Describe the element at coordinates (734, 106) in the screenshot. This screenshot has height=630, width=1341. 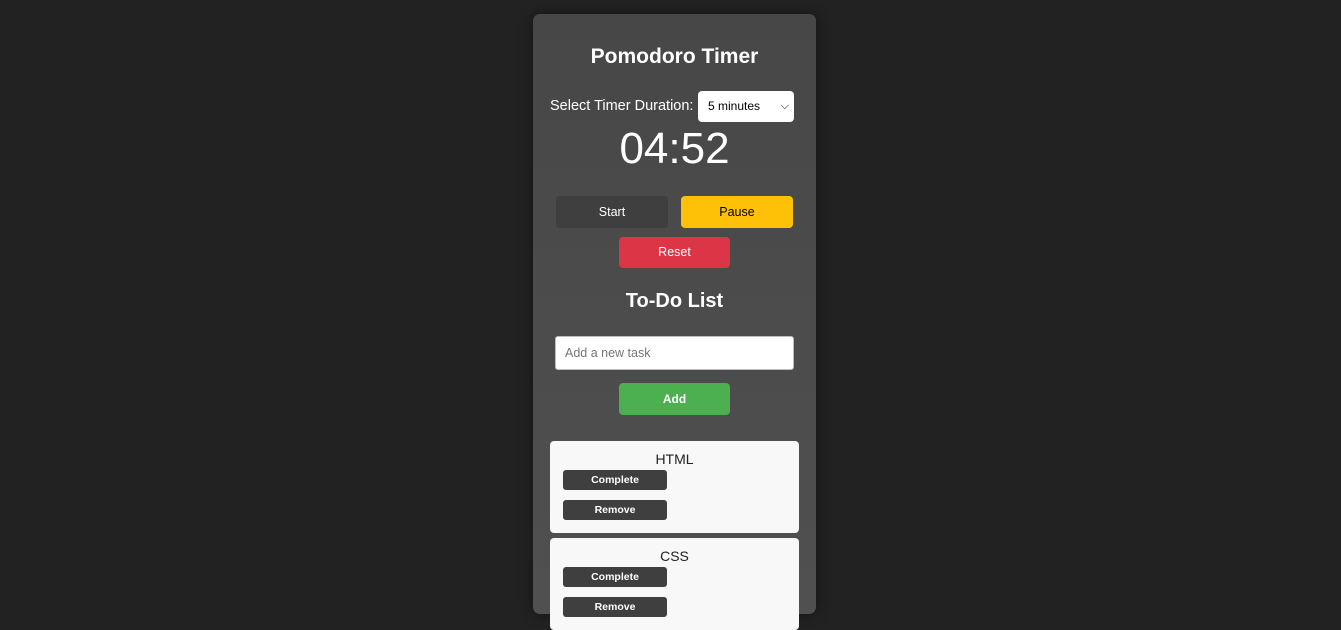
I see `duration-selected-value: 5 minutes` at that location.